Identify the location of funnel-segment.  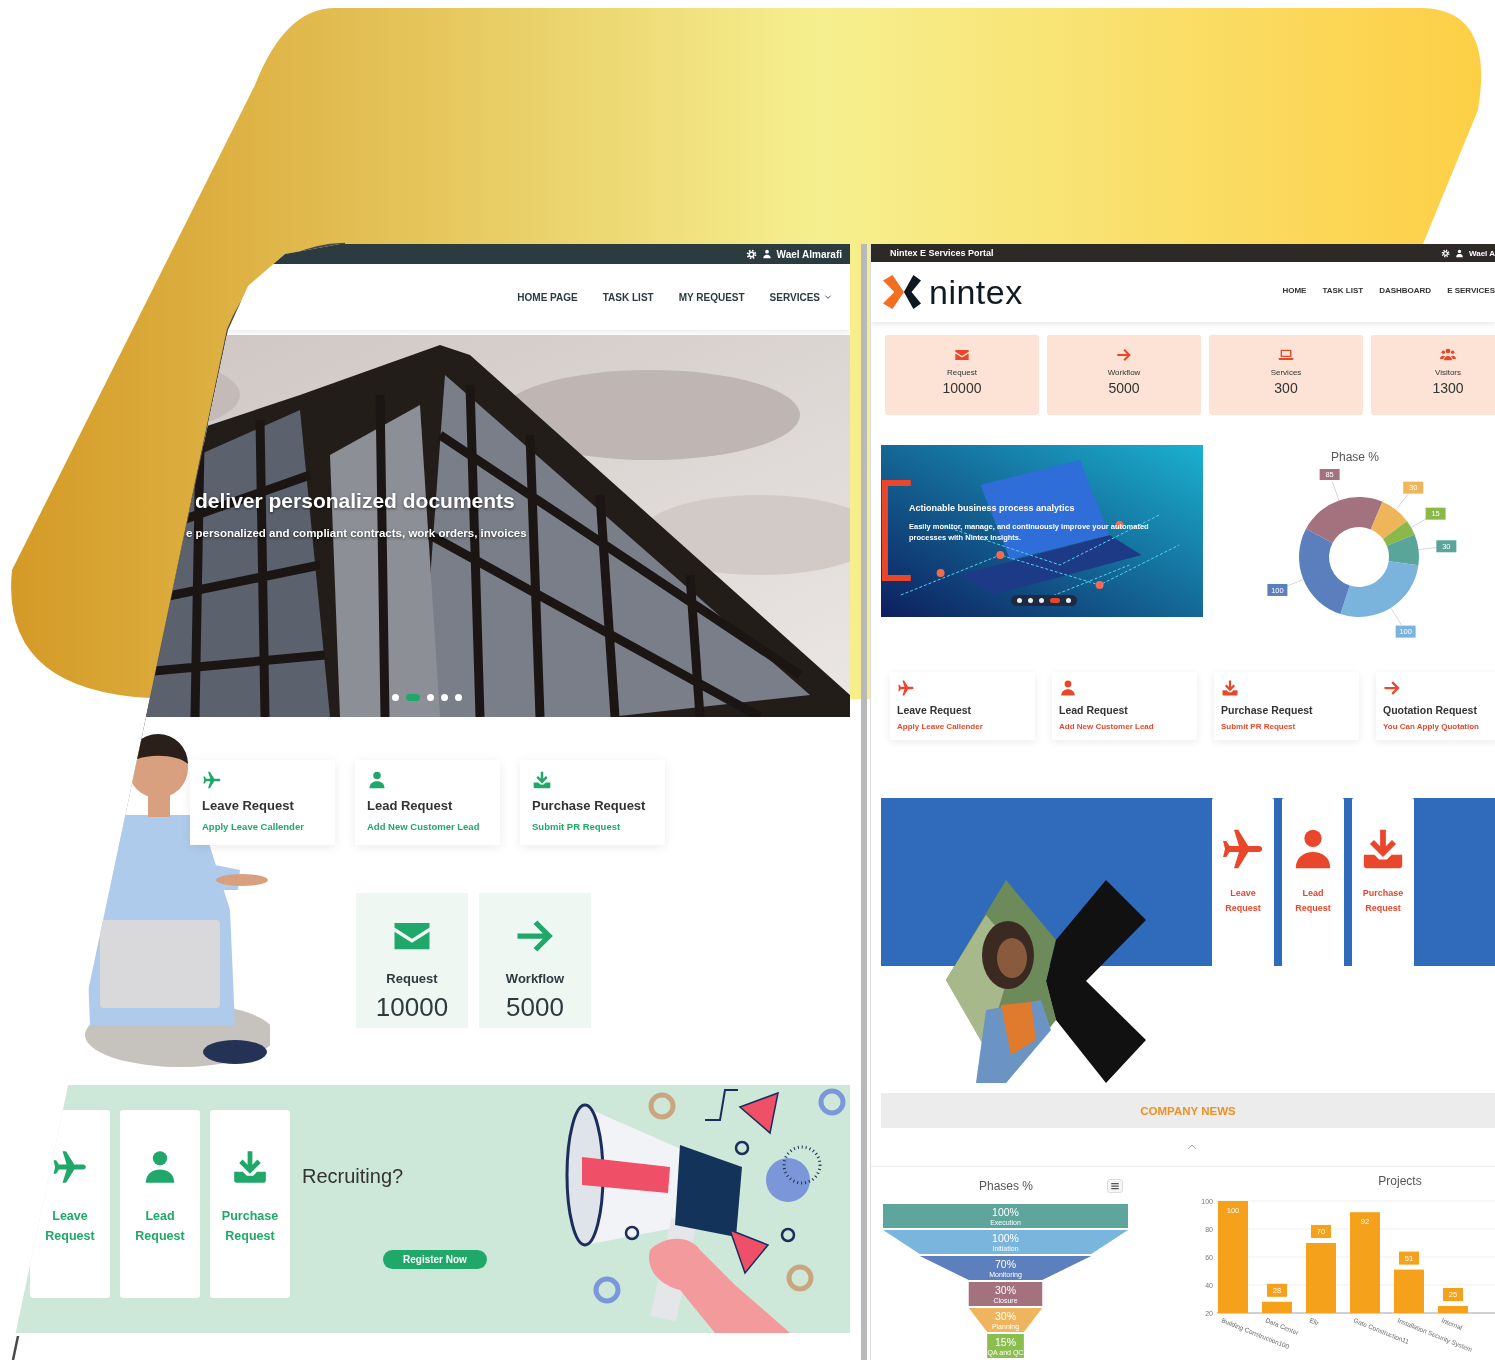
(1005, 1346).